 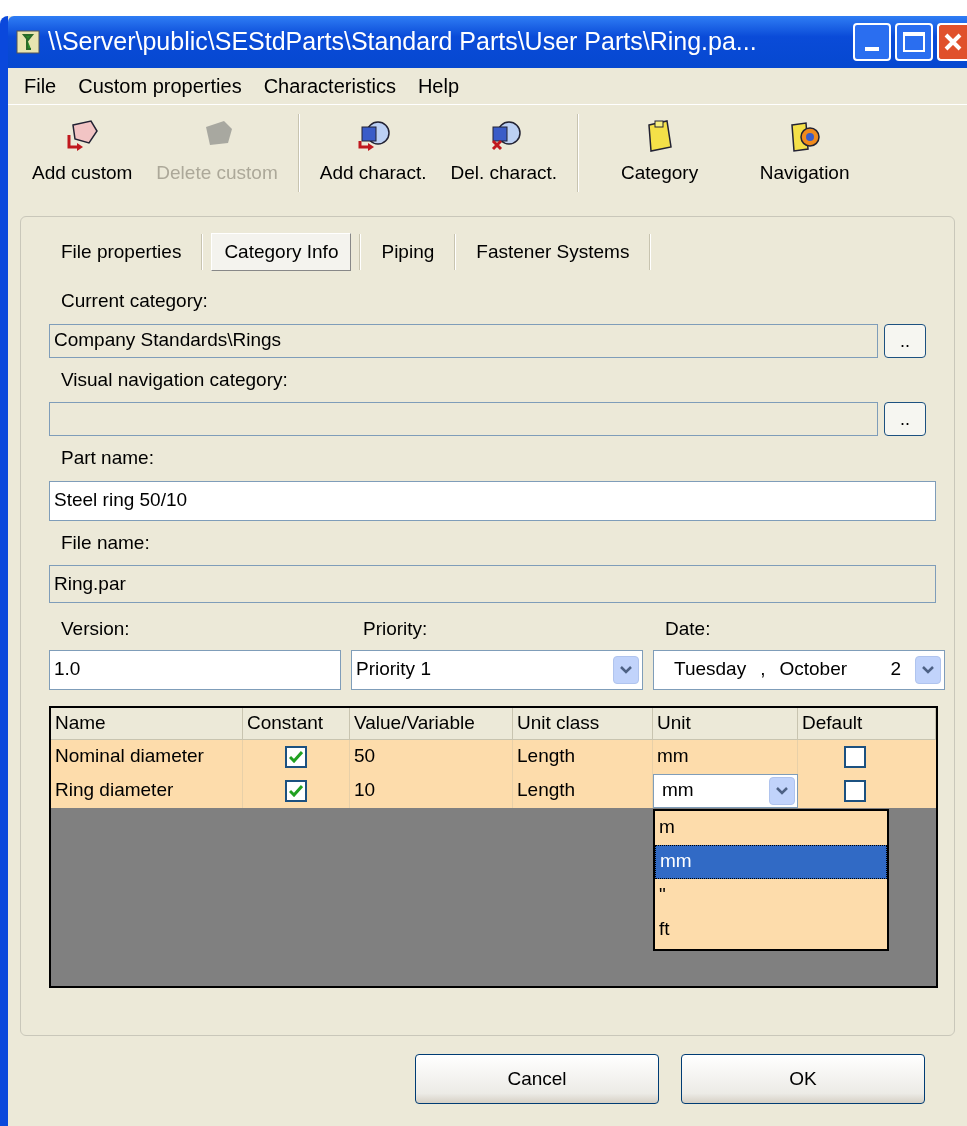 What do you see at coordinates (583, 723) in the screenshot?
I see `column-header: Unit class` at bounding box center [583, 723].